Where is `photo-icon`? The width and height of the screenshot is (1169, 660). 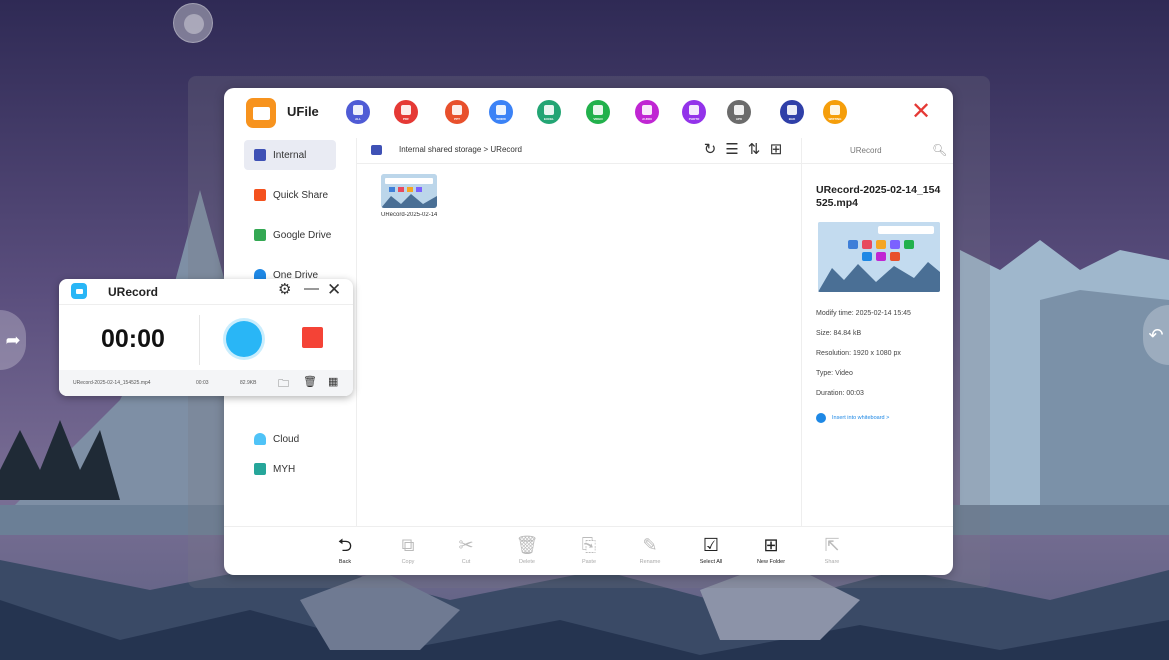
photo-icon is located at coordinates (694, 110).